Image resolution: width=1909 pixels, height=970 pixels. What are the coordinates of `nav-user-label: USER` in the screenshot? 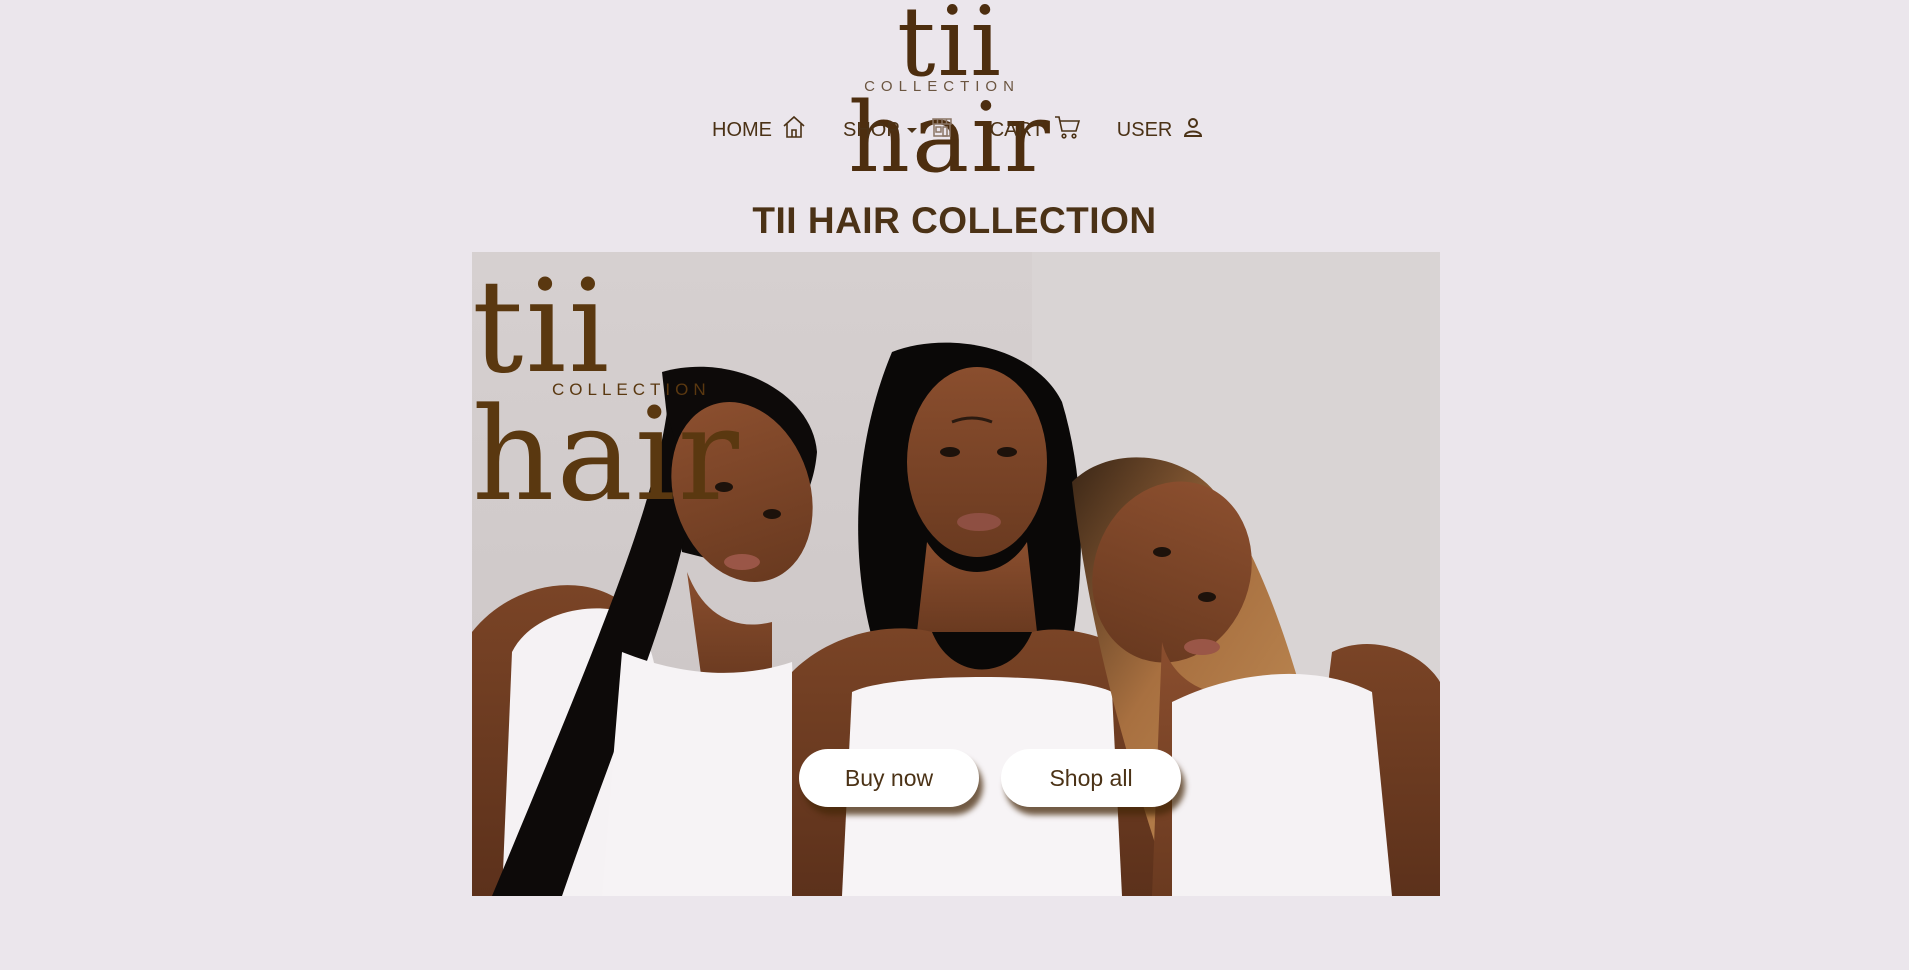 It's located at (1144, 129).